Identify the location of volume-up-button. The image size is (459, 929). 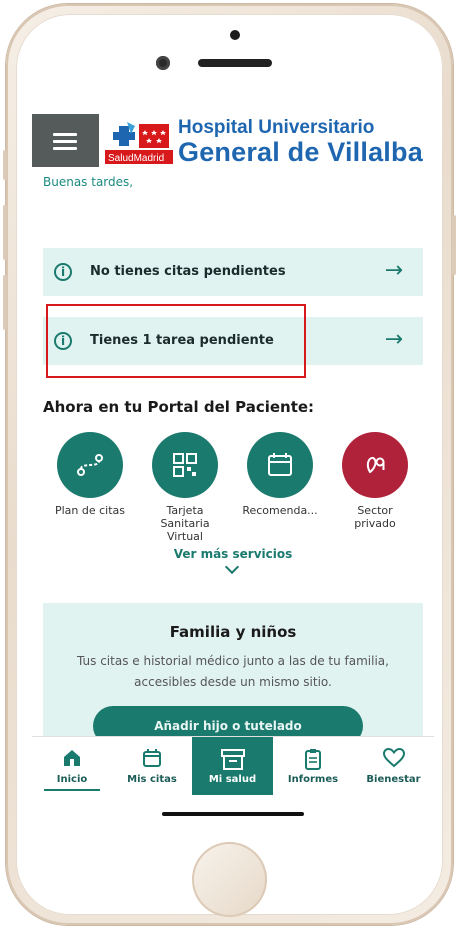
(5, 232).